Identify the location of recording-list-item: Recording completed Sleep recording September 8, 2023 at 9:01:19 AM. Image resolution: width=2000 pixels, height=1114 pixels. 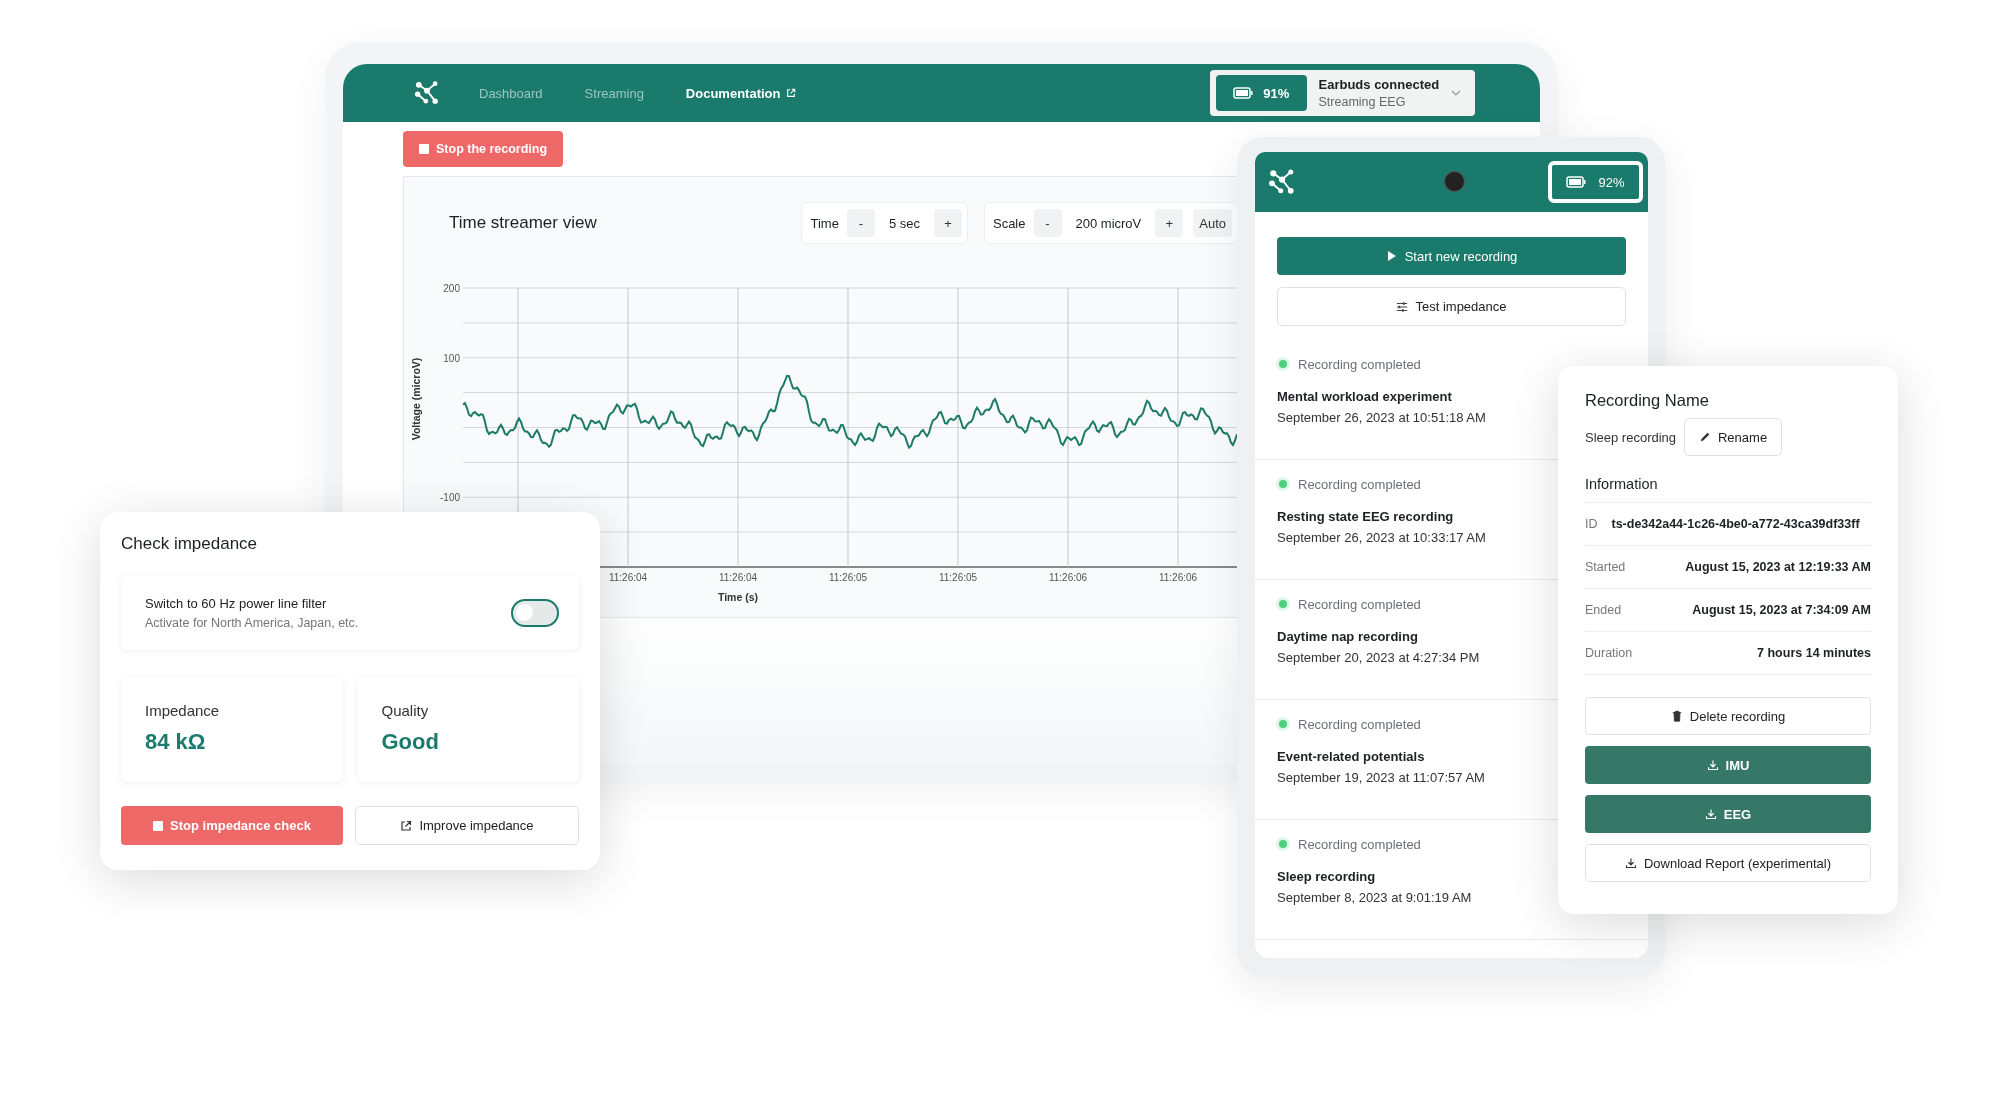
(1374, 870).